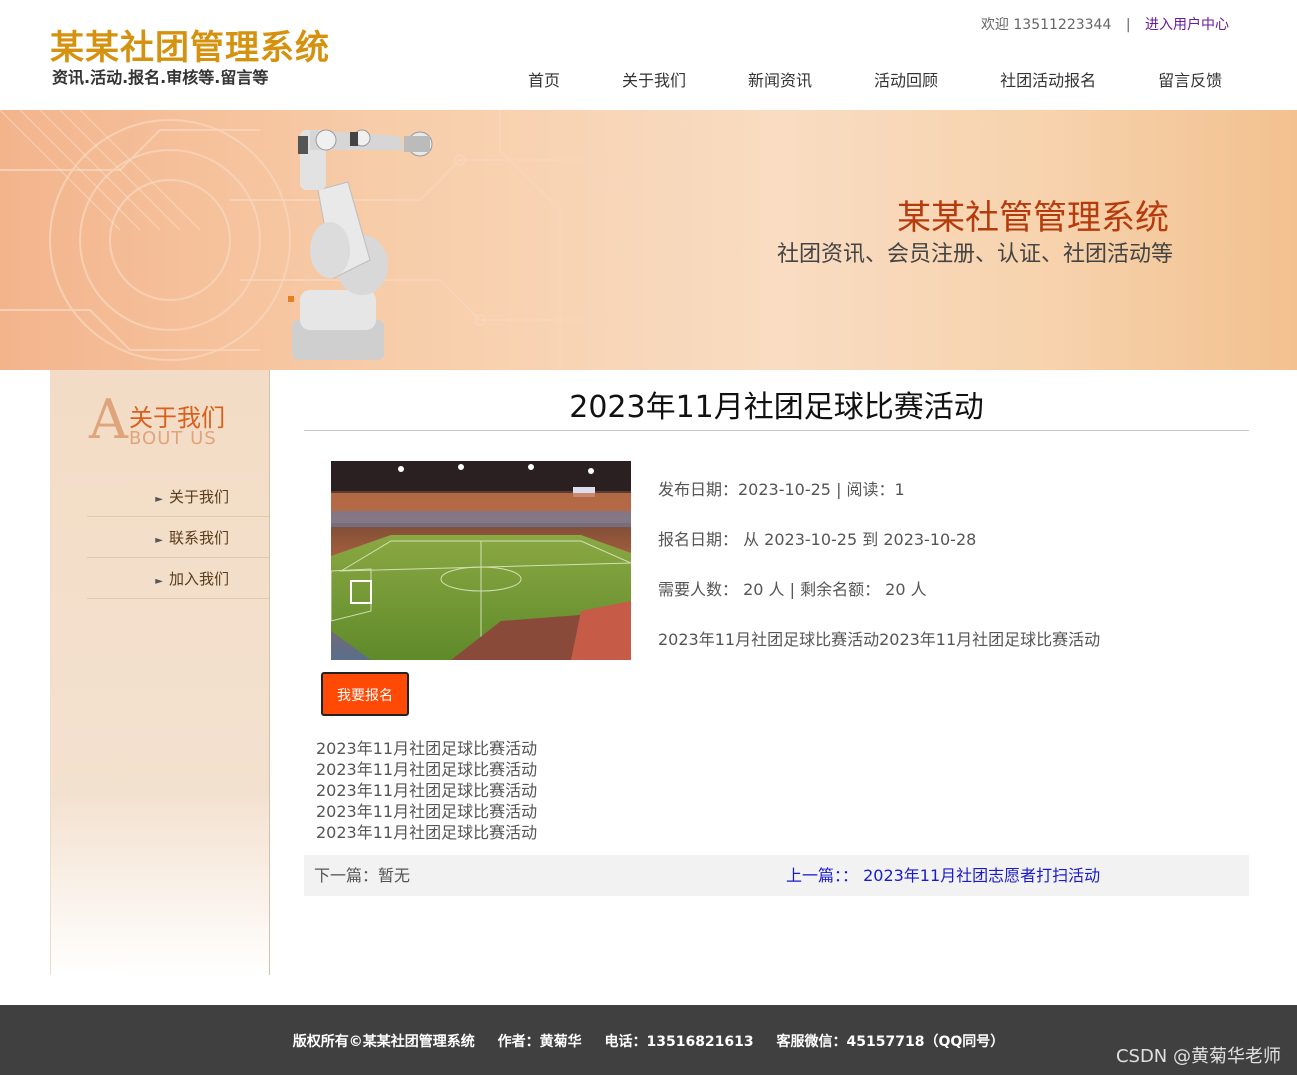  Describe the element at coordinates (190, 44) in the screenshot. I see `site-logo-title: 某某社团管理系统` at that location.